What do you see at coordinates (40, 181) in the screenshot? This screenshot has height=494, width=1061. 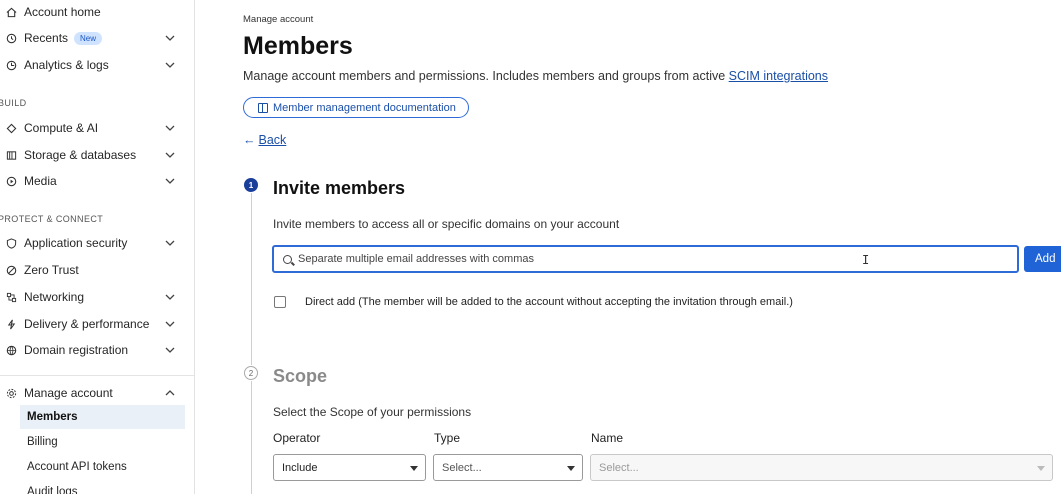 I see `sidebar-item-label: Media` at bounding box center [40, 181].